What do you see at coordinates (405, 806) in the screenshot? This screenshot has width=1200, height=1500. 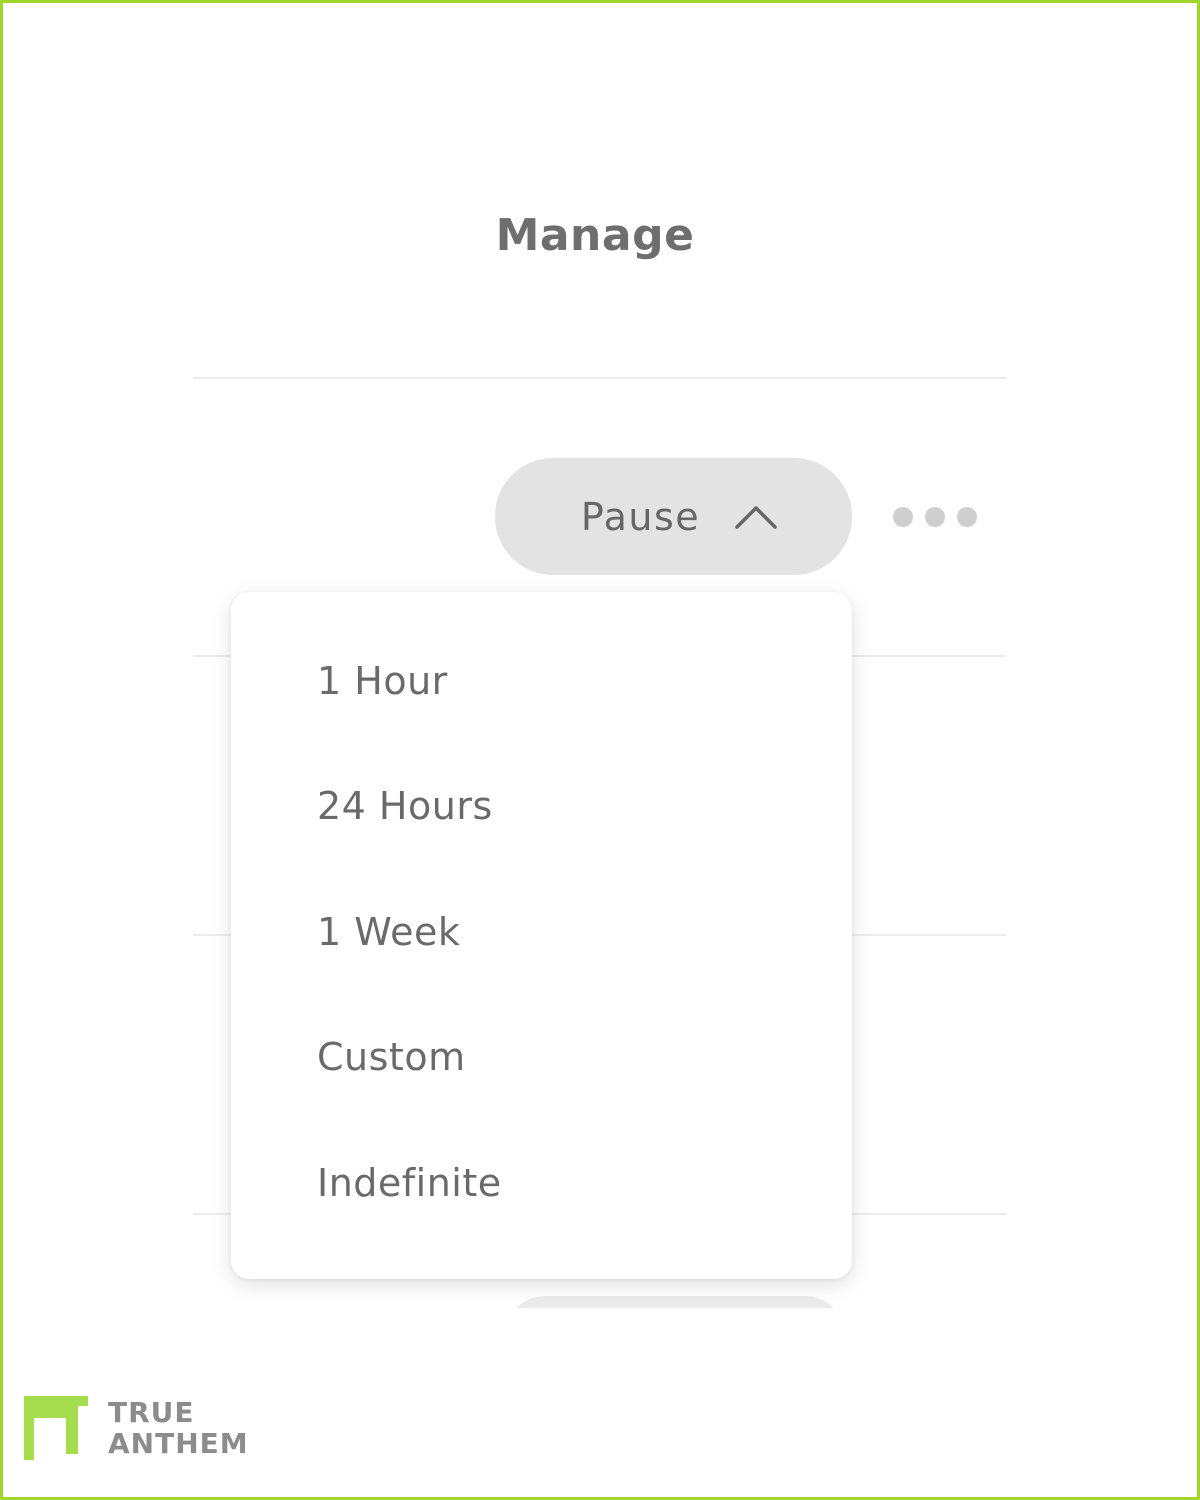 I see `menu-item-24-hours: 24 Hours` at bounding box center [405, 806].